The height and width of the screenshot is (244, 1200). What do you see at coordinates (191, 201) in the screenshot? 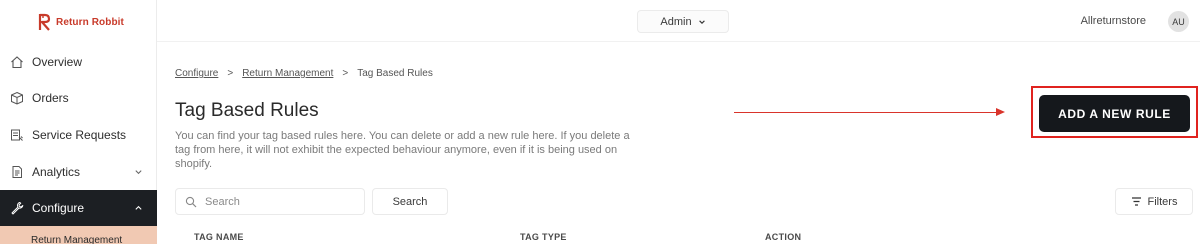
I see `search-icon` at bounding box center [191, 201].